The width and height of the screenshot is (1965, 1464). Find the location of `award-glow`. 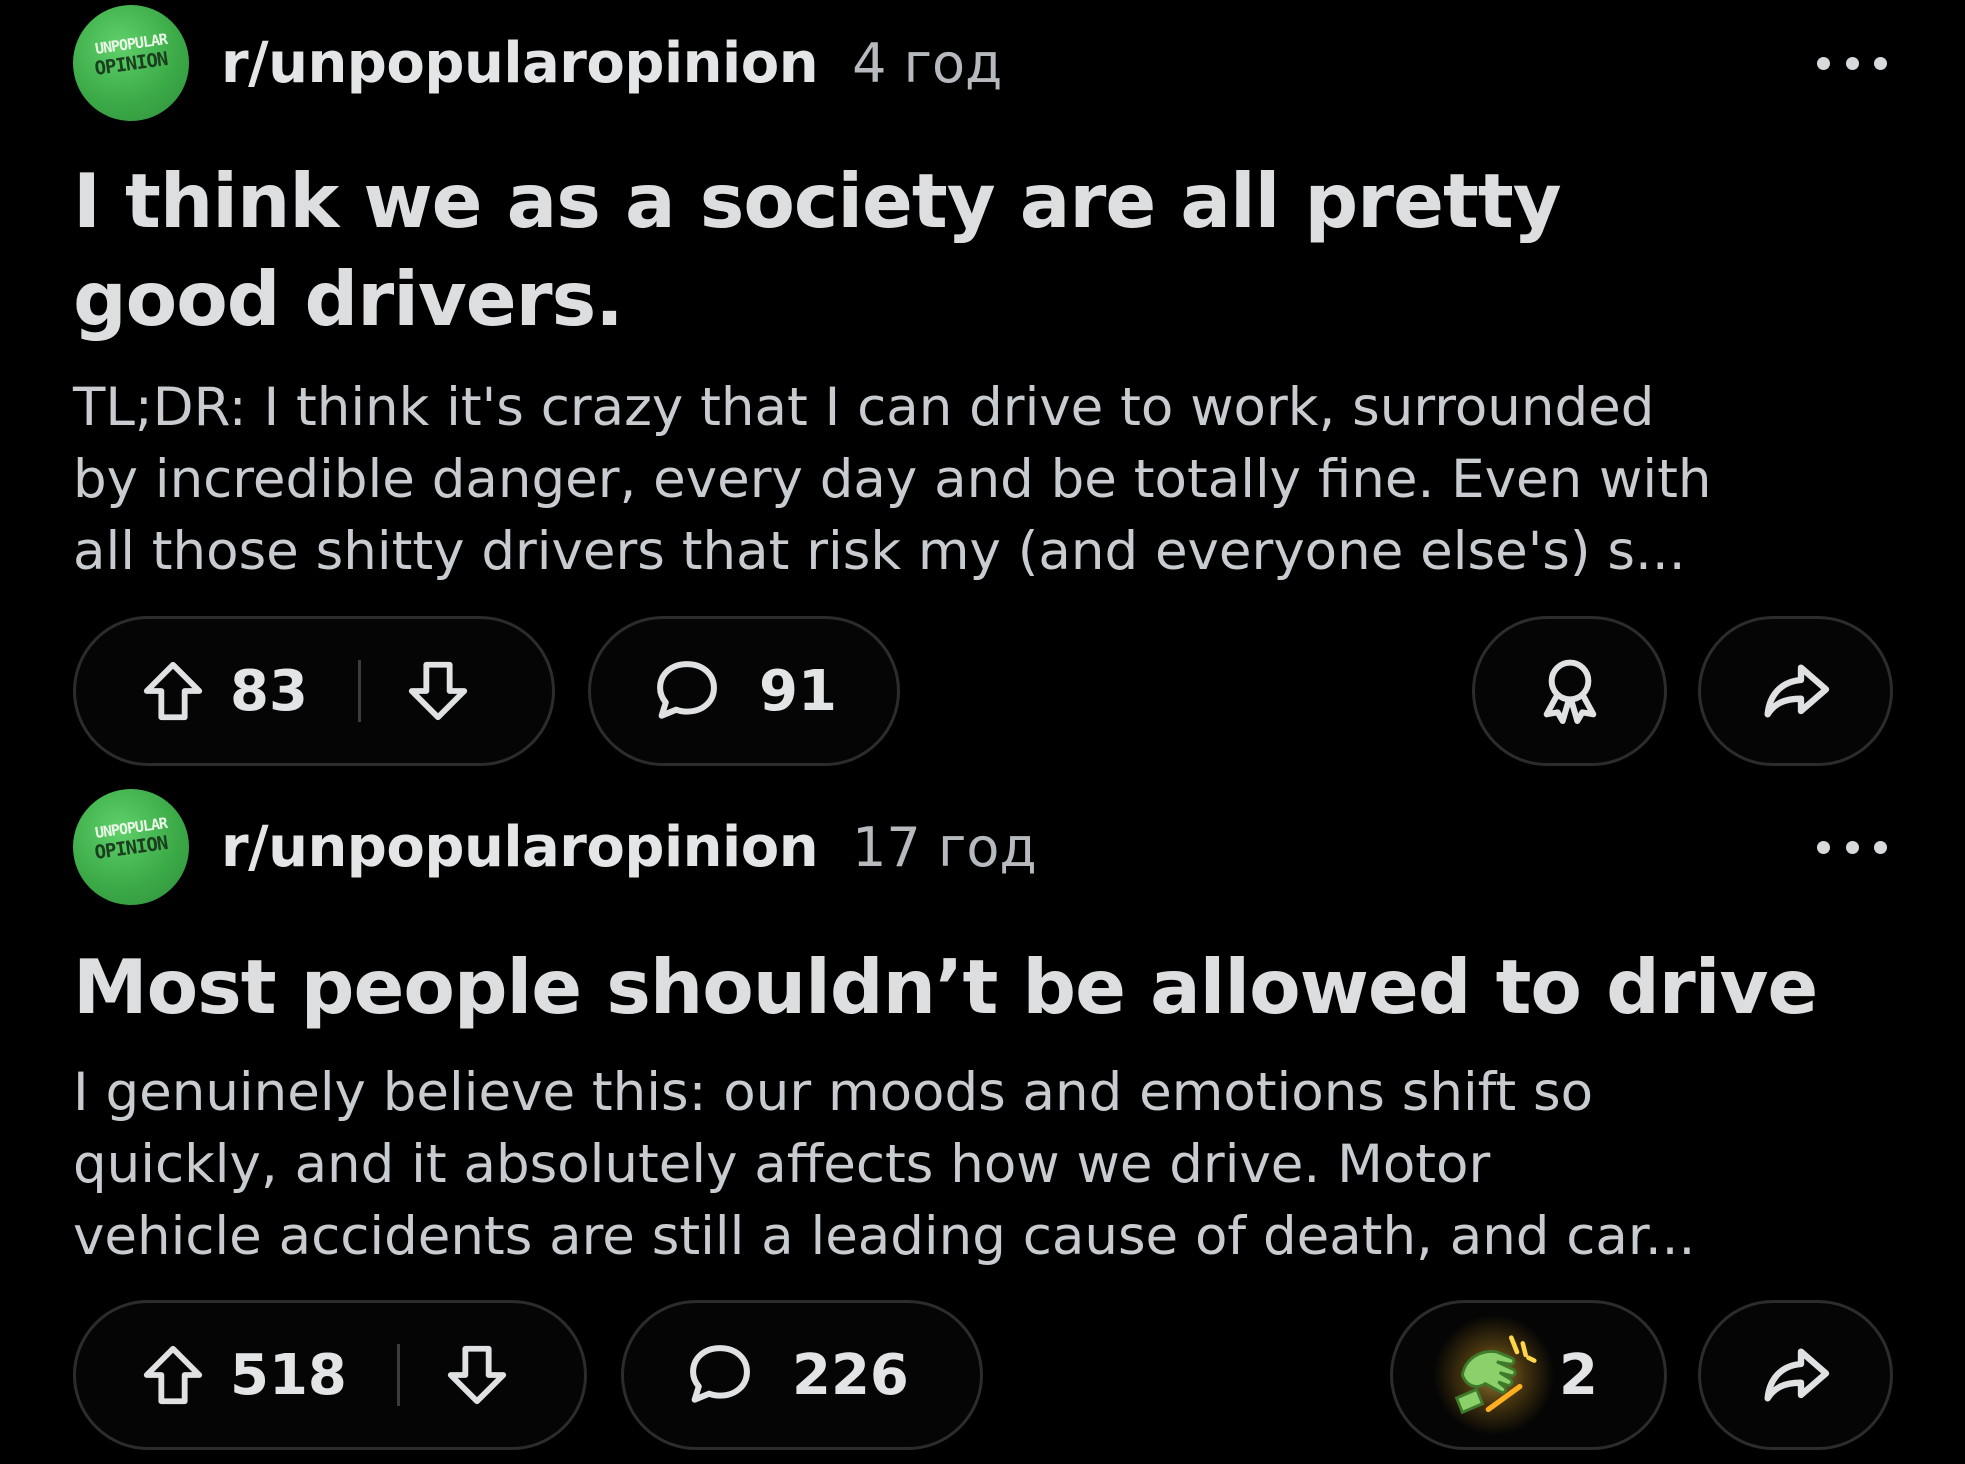

award-glow is located at coordinates (1494, 1375).